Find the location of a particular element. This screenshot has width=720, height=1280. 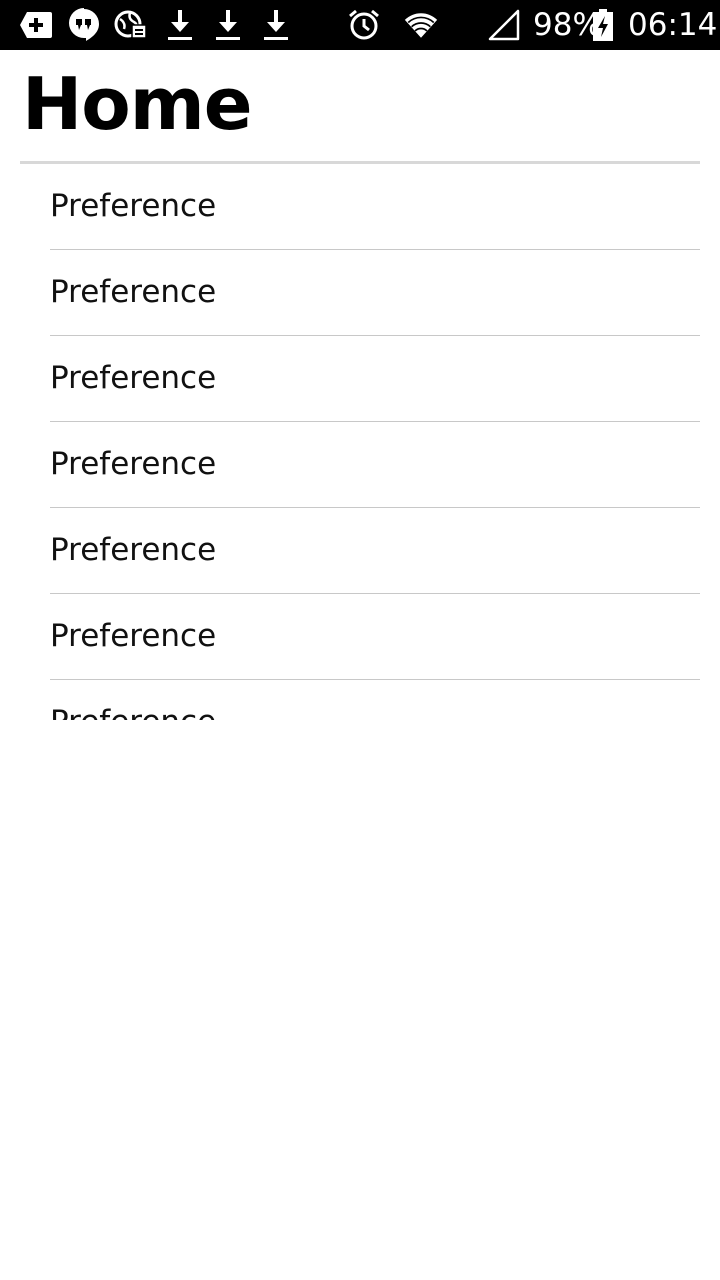

hangouts-icon is located at coordinates (84, 25).